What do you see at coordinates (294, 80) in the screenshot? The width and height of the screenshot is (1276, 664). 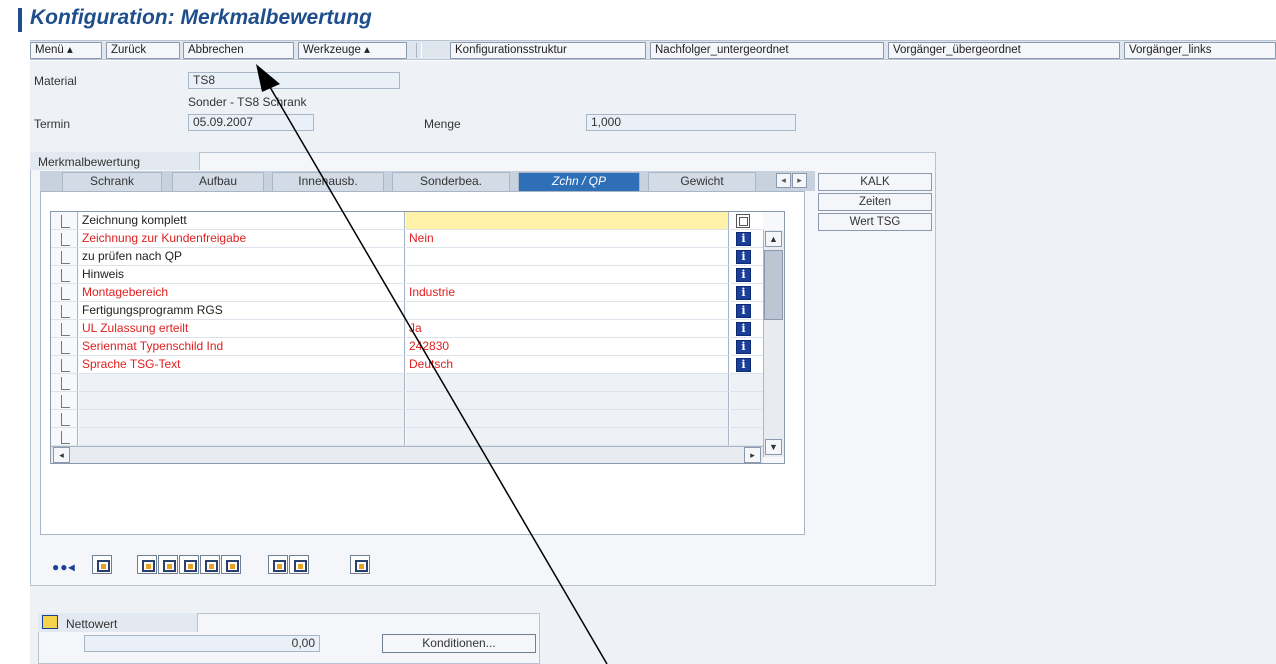 I see `material-field: TS8` at bounding box center [294, 80].